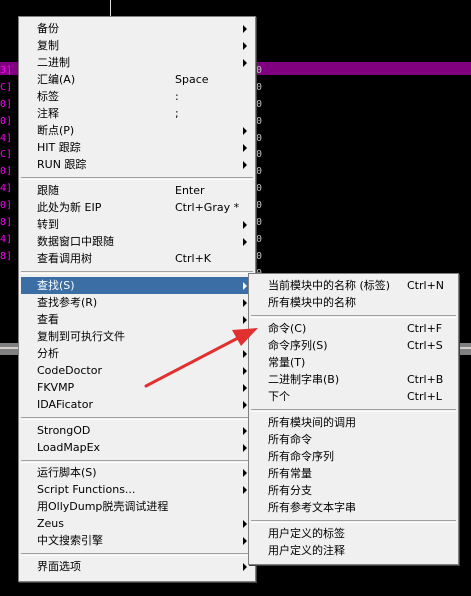 The height and width of the screenshot is (596, 471). What do you see at coordinates (137, 523) in the screenshot?
I see `menu-item-zeus: Zeus` at bounding box center [137, 523].